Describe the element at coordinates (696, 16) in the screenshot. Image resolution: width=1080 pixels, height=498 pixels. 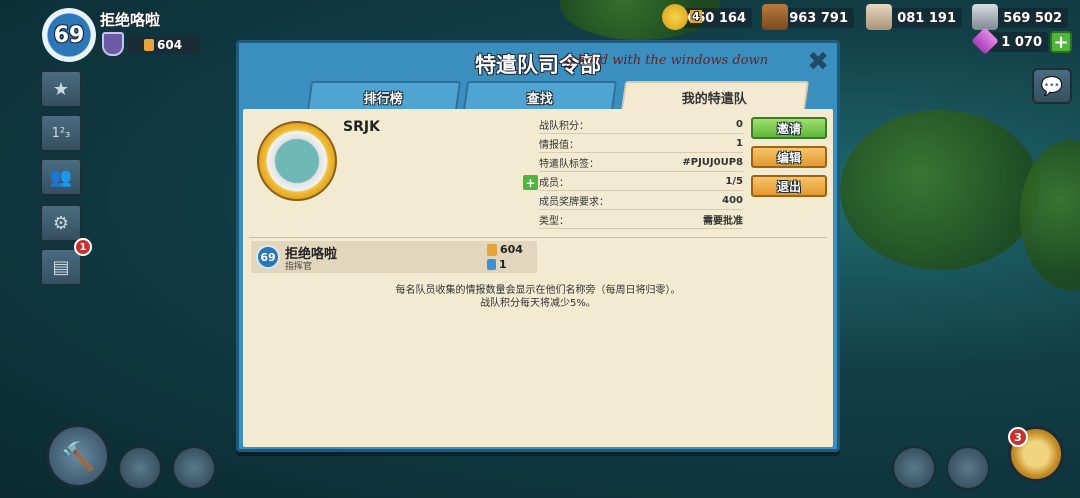
I see `gold-badge: 4` at that location.